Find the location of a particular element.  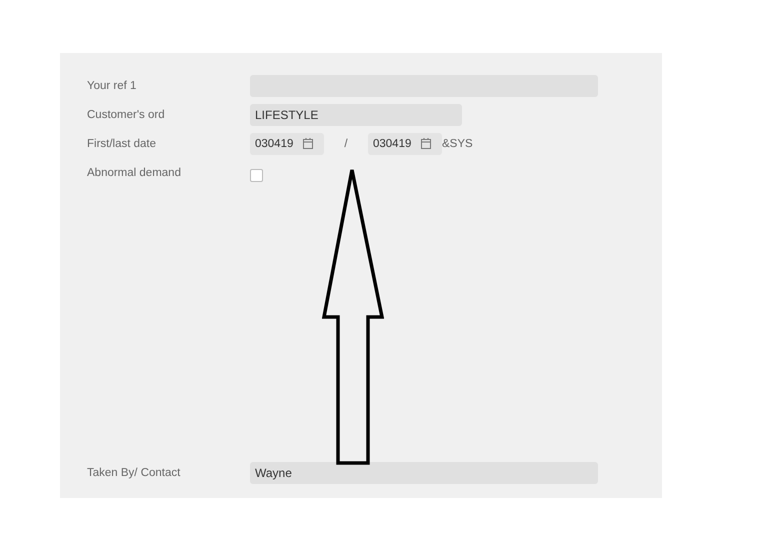

checkbox is located at coordinates (256, 175).